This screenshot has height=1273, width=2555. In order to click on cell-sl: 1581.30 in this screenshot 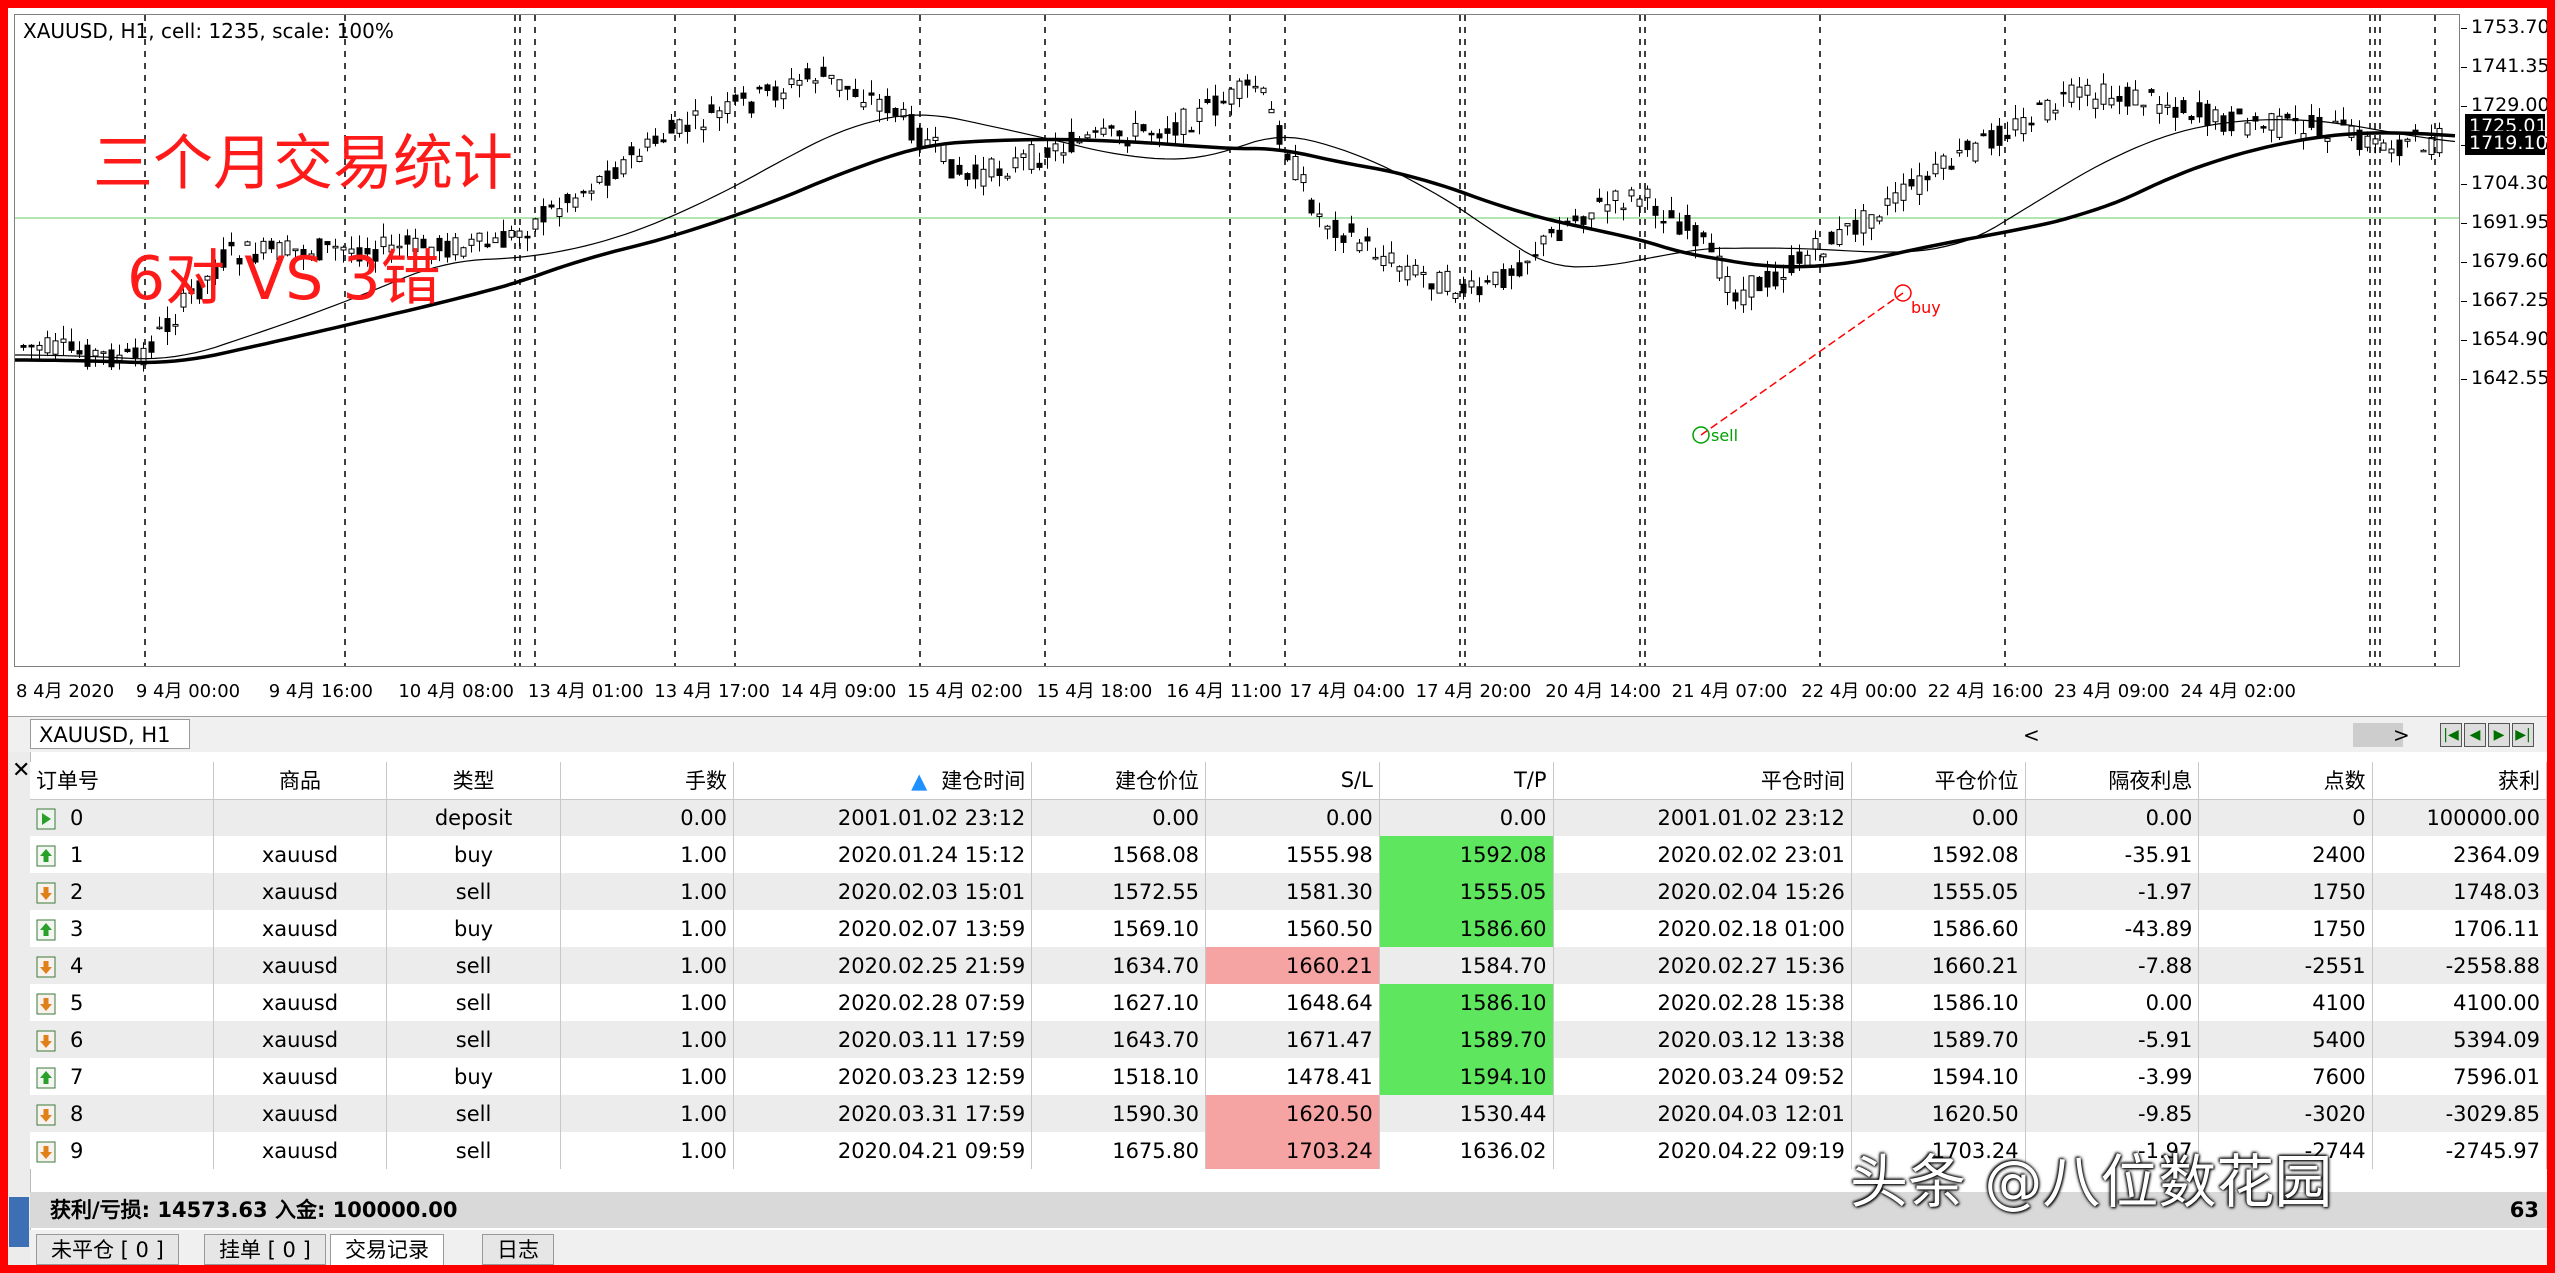, I will do `click(1292, 891)`.